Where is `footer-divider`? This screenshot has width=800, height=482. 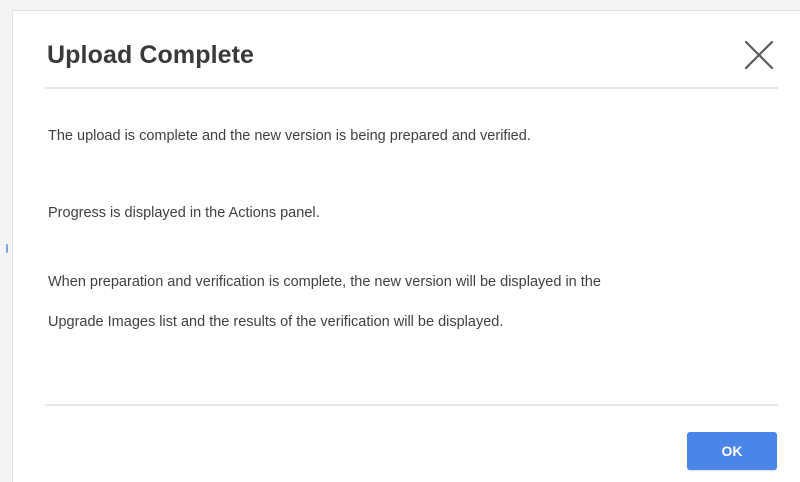 footer-divider is located at coordinates (411, 405).